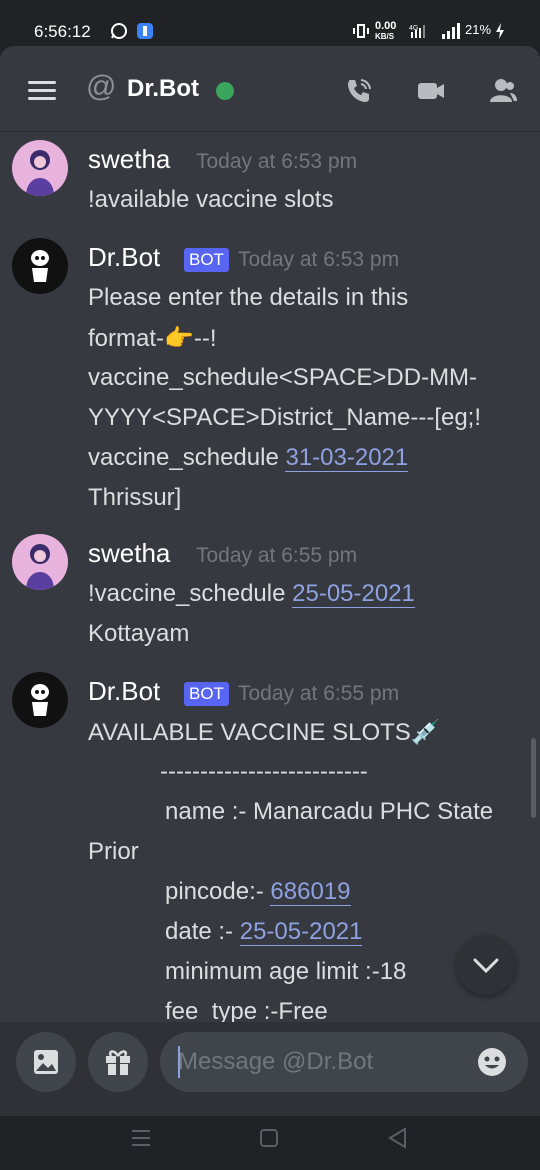 This screenshot has width=540, height=1170. Describe the element at coordinates (533, 778) in the screenshot. I see `scrollbar` at that location.